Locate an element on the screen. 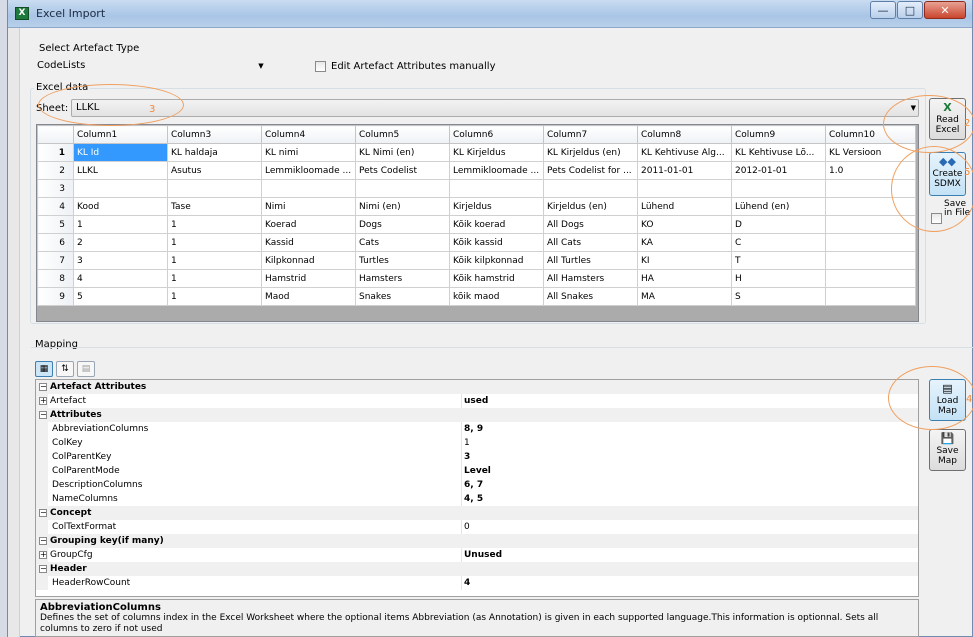 The height and width of the screenshot is (637, 973). table-cell: 2012-01-01 is located at coordinates (778, 170).